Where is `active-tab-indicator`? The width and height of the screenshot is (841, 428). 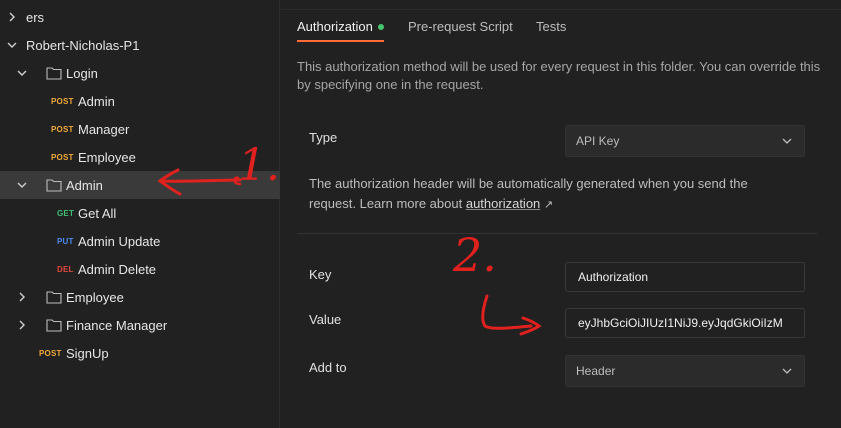
active-tab-indicator is located at coordinates (340, 41).